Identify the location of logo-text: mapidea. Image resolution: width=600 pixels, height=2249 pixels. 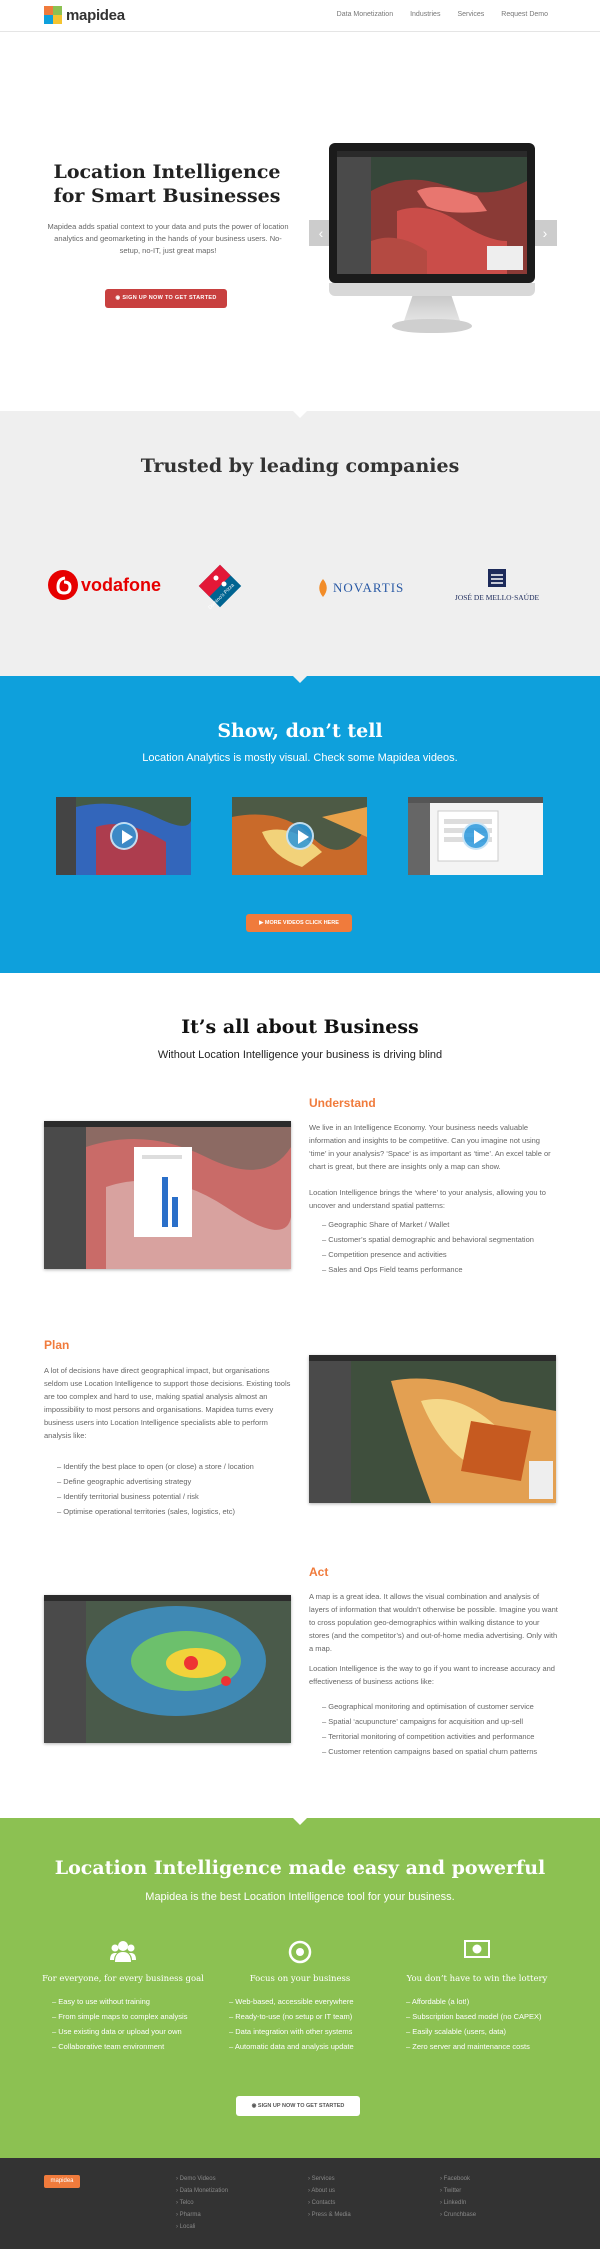
(95, 15).